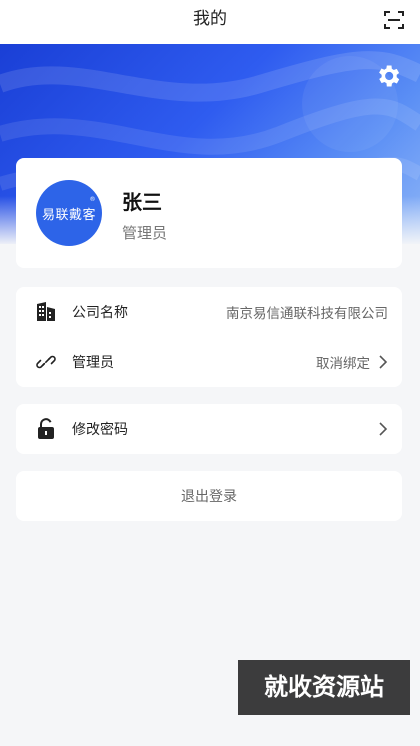 The width and height of the screenshot is (420, 746). I want to click on logout-button: 退出登录, so click(209, 496).